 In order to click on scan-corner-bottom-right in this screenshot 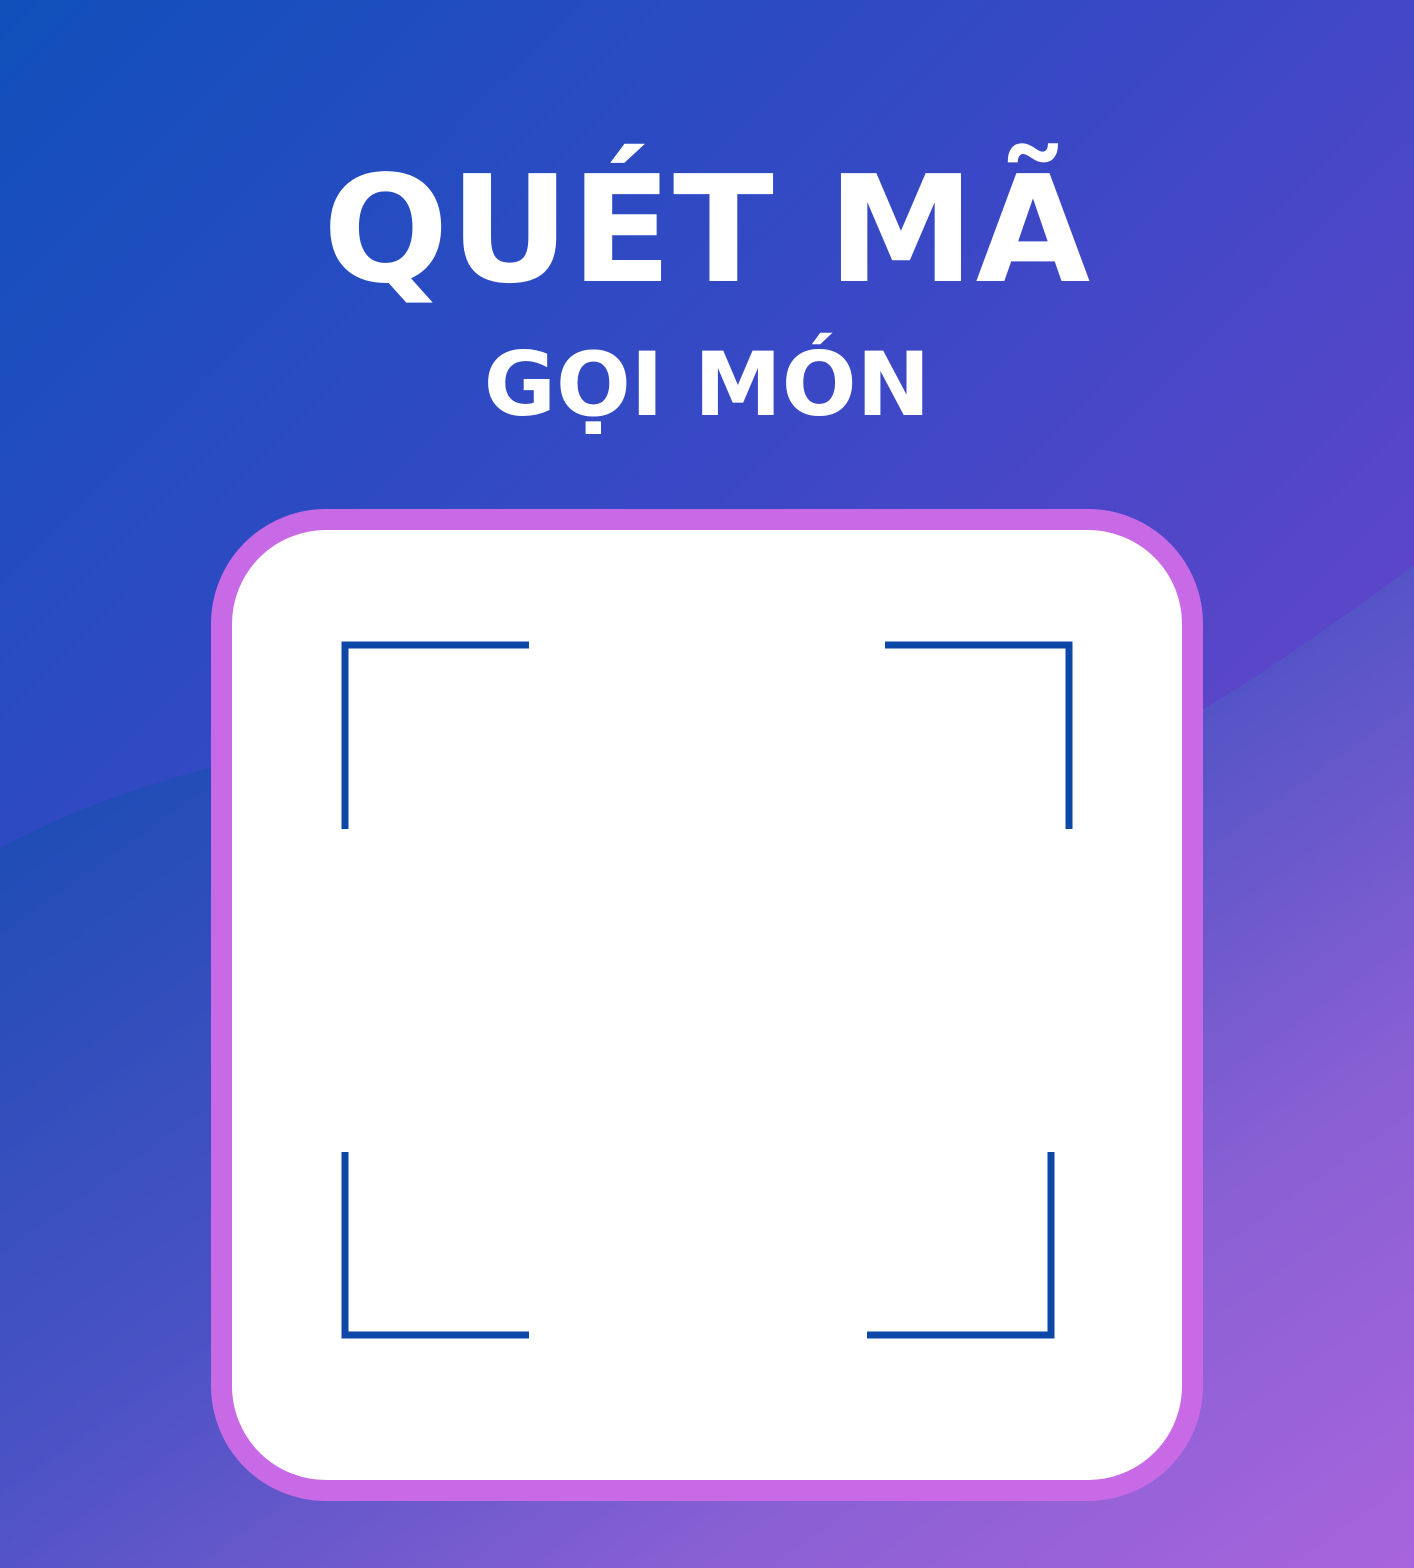, I will do `click(961, 1245)`.